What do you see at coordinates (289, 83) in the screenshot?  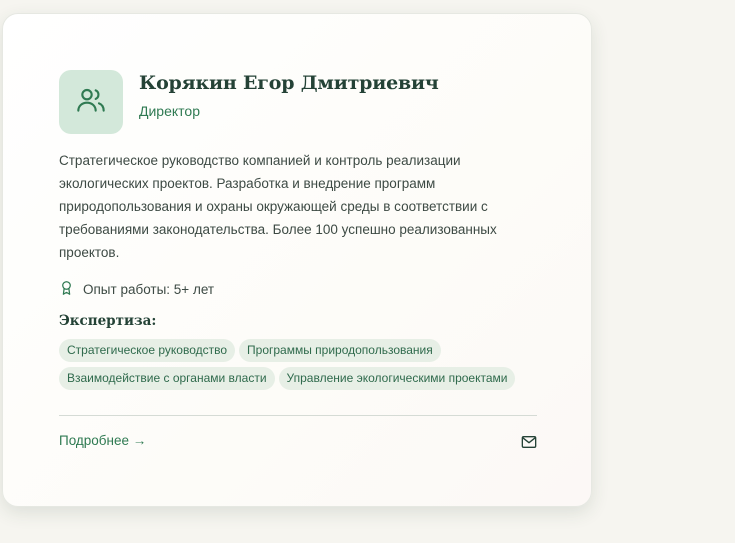 I see `member-name: Корякин Егор Дмитриевич` at bounding box center [289, 83].